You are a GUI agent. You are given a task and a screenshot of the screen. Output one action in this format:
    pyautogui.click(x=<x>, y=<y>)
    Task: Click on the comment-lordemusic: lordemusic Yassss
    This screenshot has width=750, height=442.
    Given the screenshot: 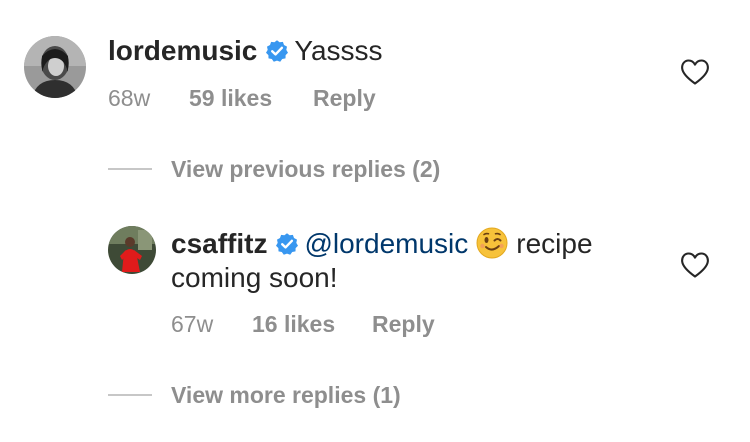 What is the action you would take?
    pyautogui.click(x=245, y=50)
    